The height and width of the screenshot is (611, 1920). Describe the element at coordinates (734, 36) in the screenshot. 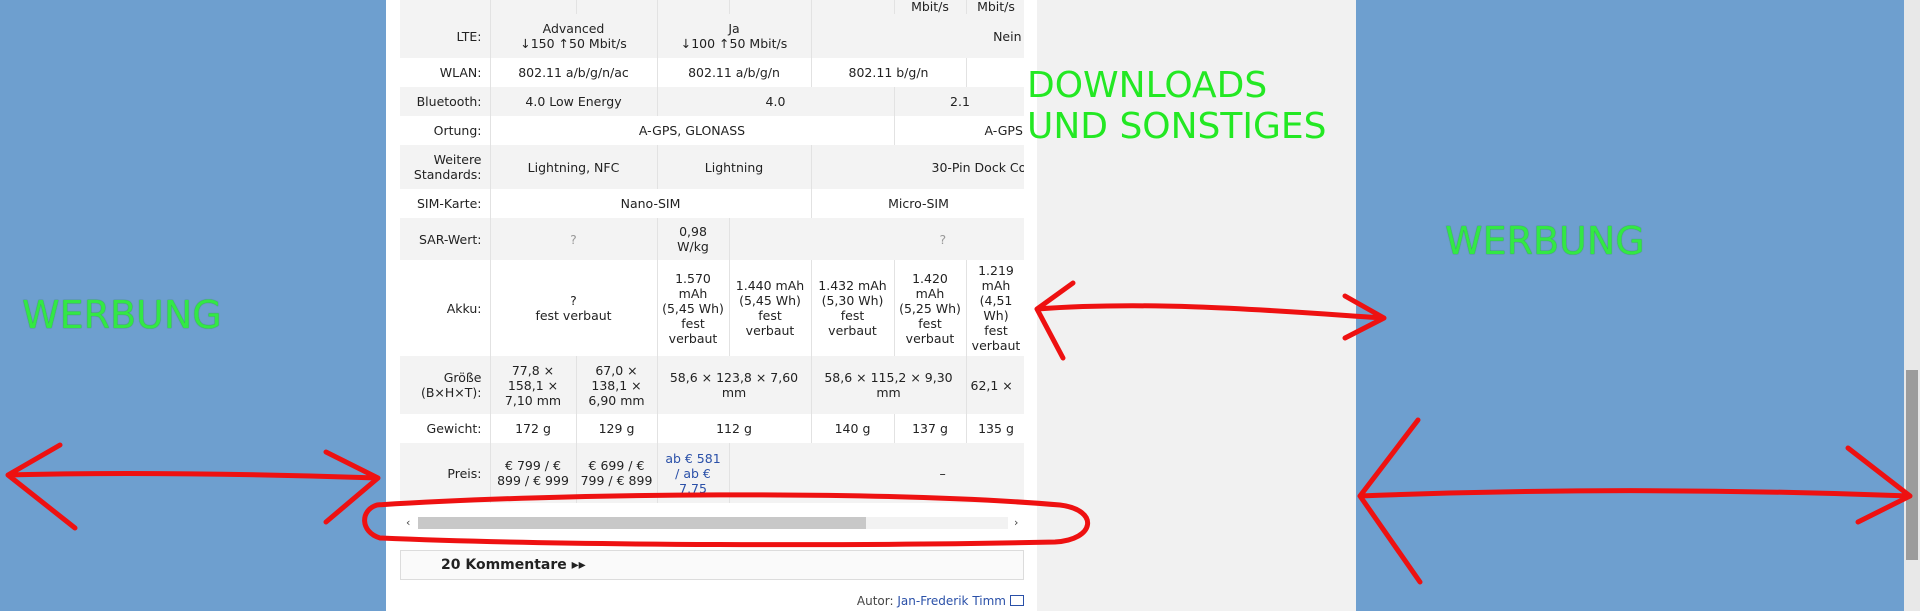

I see `table-cell: Ja ↓100 ↑50 Mbit/s` at that location.